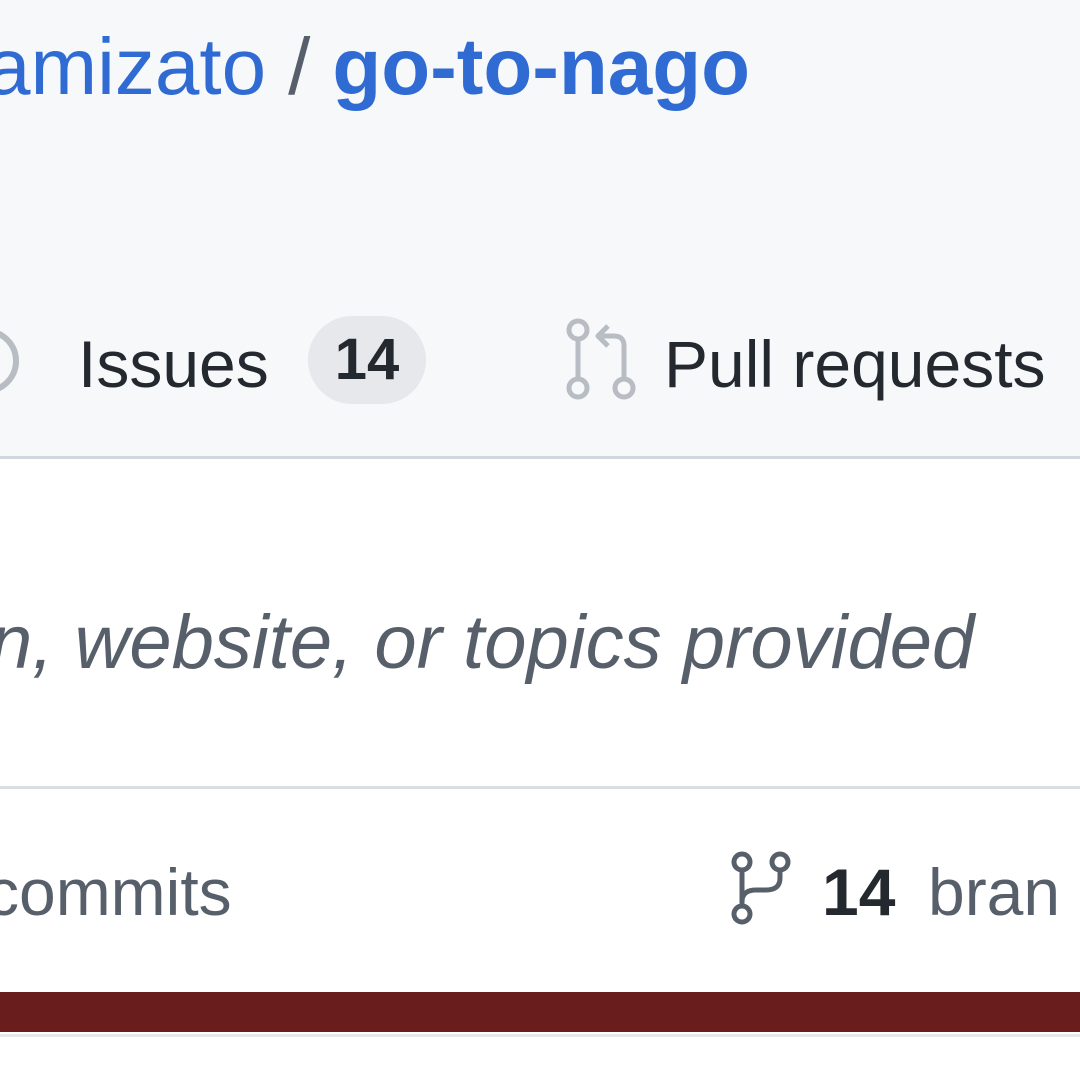  I want to click on repo-name-link: go-to-nago, so click(541, 66).